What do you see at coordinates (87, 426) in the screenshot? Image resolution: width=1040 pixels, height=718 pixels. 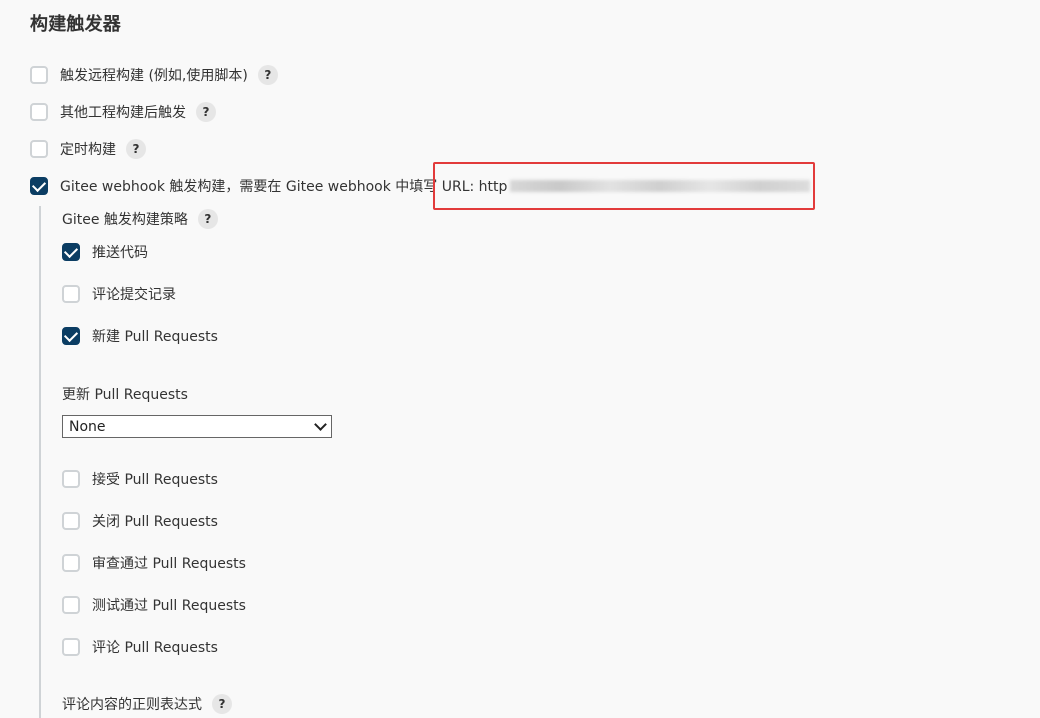 I see `update-pr-select-value: None` at bounding box center [87, 426].